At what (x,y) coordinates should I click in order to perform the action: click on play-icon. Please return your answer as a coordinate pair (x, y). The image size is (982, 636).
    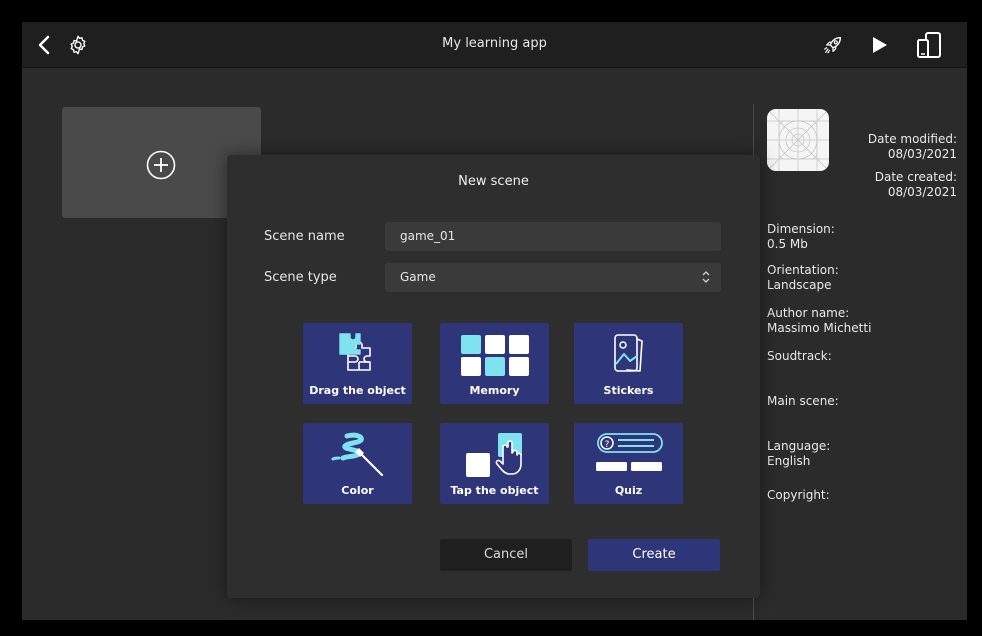
    Looking at the image, I should click on (880, 45).